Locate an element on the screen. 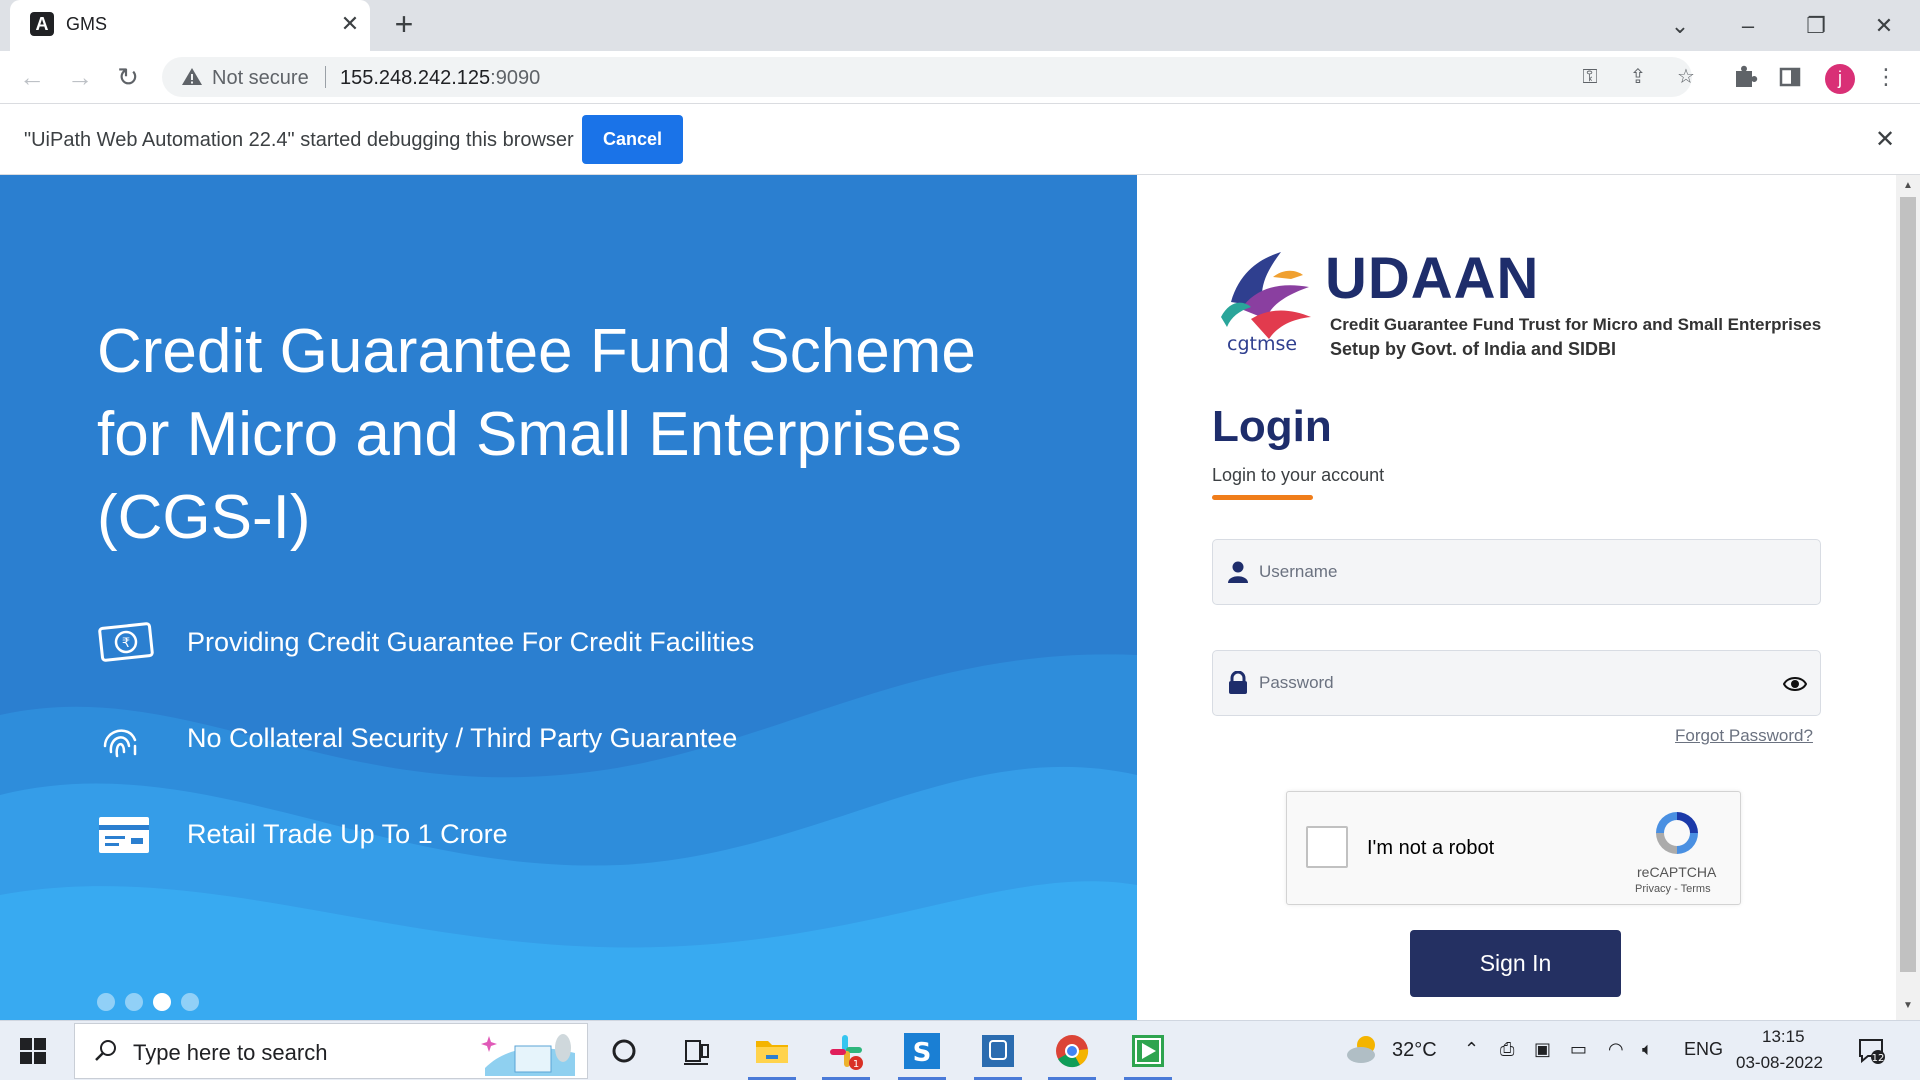  file-explorer-icon is located at coordinates (772, 1053).